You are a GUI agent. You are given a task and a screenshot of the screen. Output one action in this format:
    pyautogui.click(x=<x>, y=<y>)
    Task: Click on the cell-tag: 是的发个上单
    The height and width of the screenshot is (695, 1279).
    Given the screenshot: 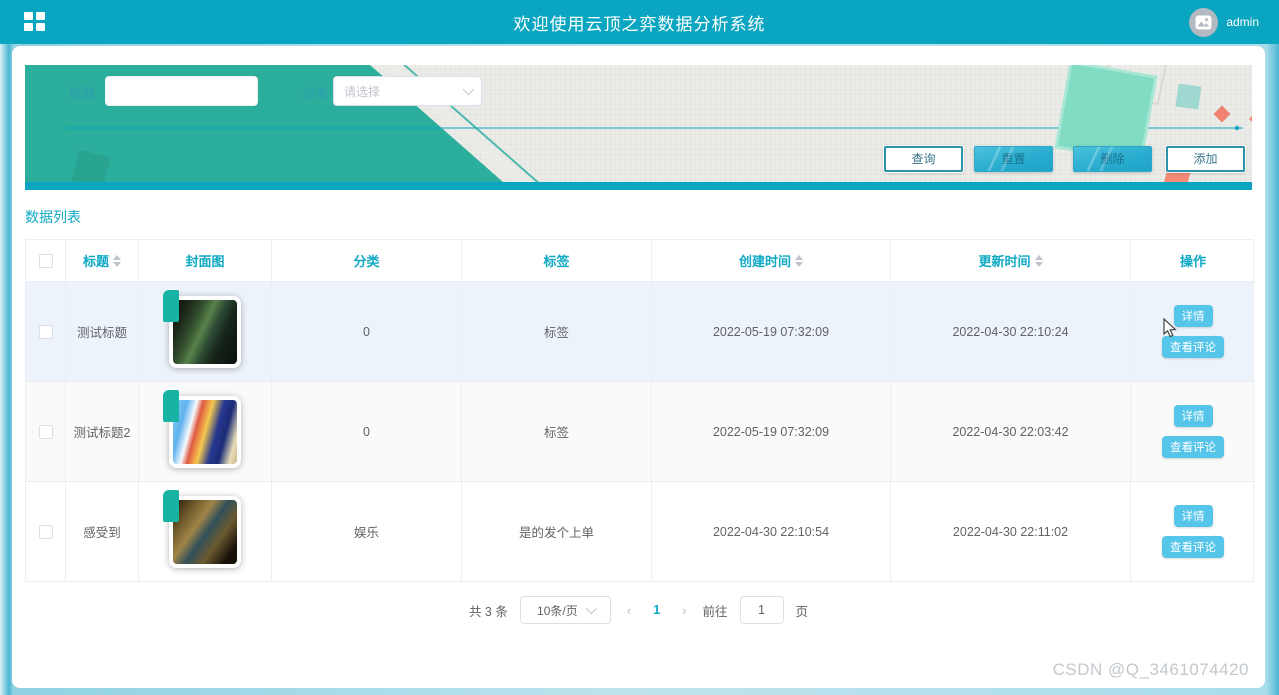 What is the action you would take?
    pyautogui.click(x=556, y=533)
    